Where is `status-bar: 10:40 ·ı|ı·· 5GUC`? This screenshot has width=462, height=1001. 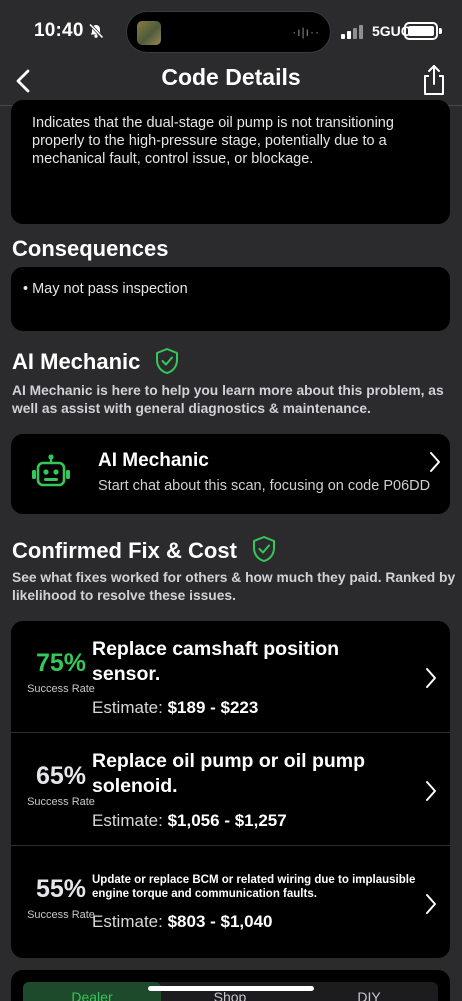 status-bar: 10:40 ·ı|ı·· 5GUC is located at coordinates (231, 30).